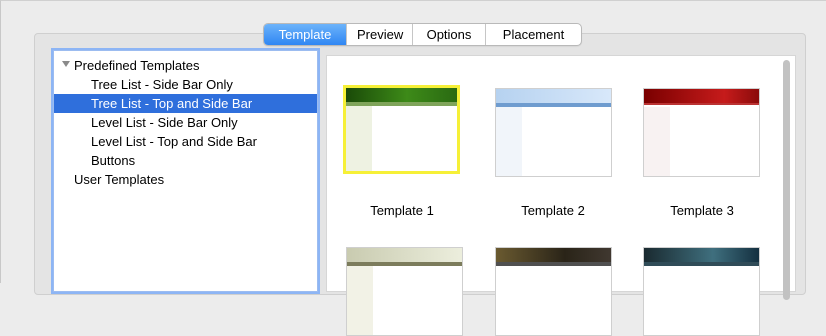 This screenshot has height=336, width=826. What do you see at coordinates (702, 210) in the screenshot?
I see `template-caption-3: Template 3` at bounding box center [702, 210].